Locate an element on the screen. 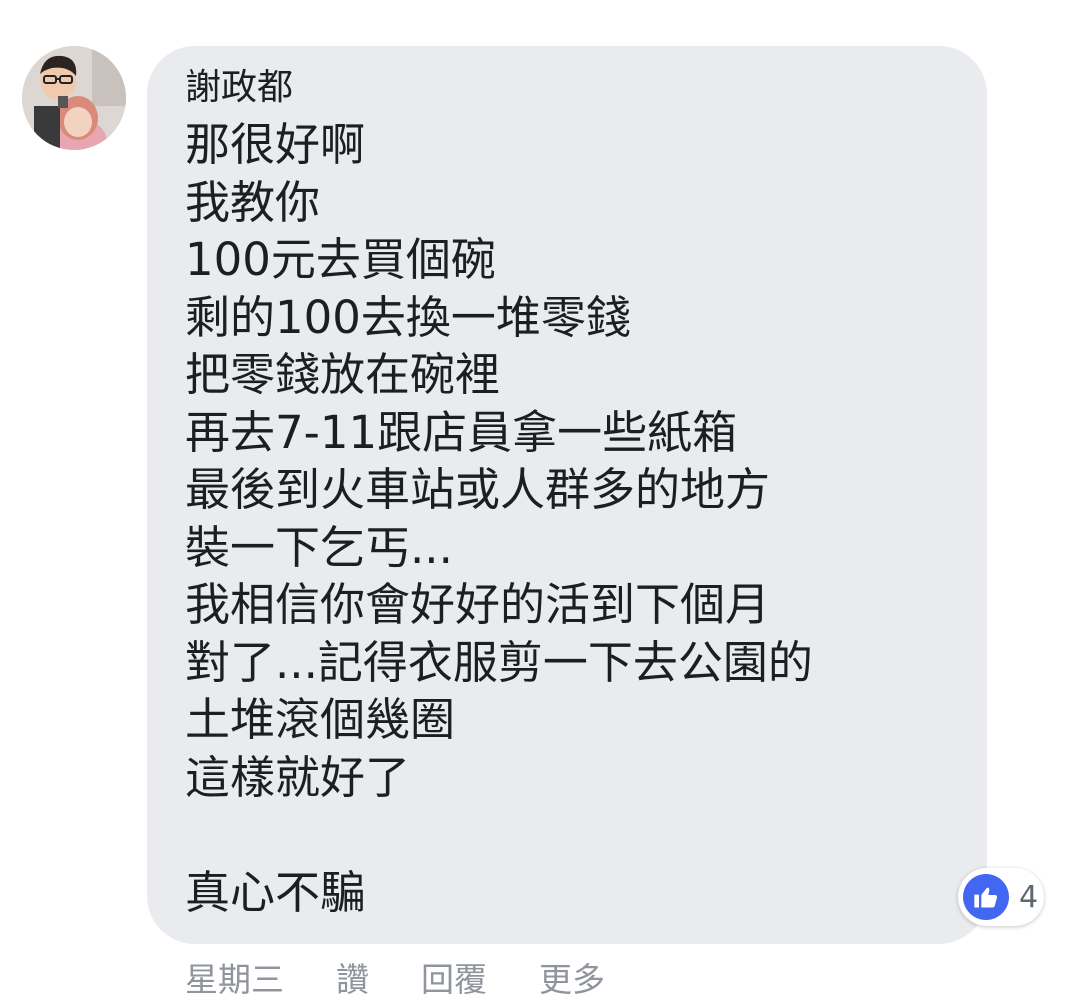  comment-line: 真心不騙 is located at coordinates (275, 892).